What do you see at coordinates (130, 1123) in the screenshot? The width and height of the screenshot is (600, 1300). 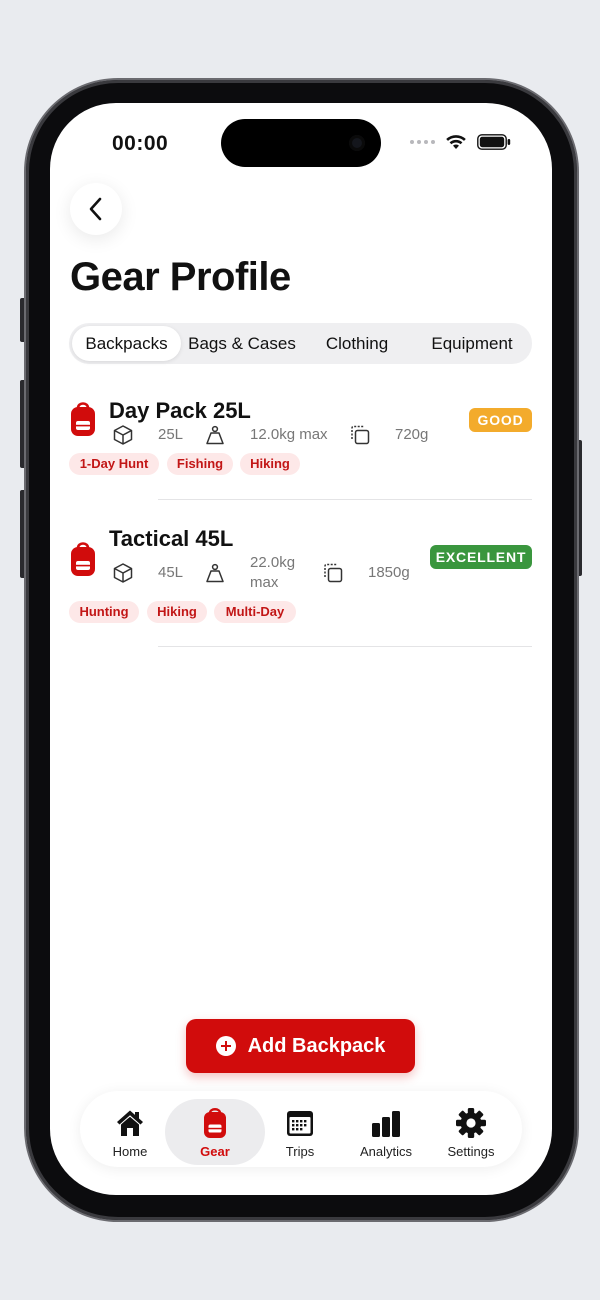 I see `home-icon` at bounding box center [130, 1123].